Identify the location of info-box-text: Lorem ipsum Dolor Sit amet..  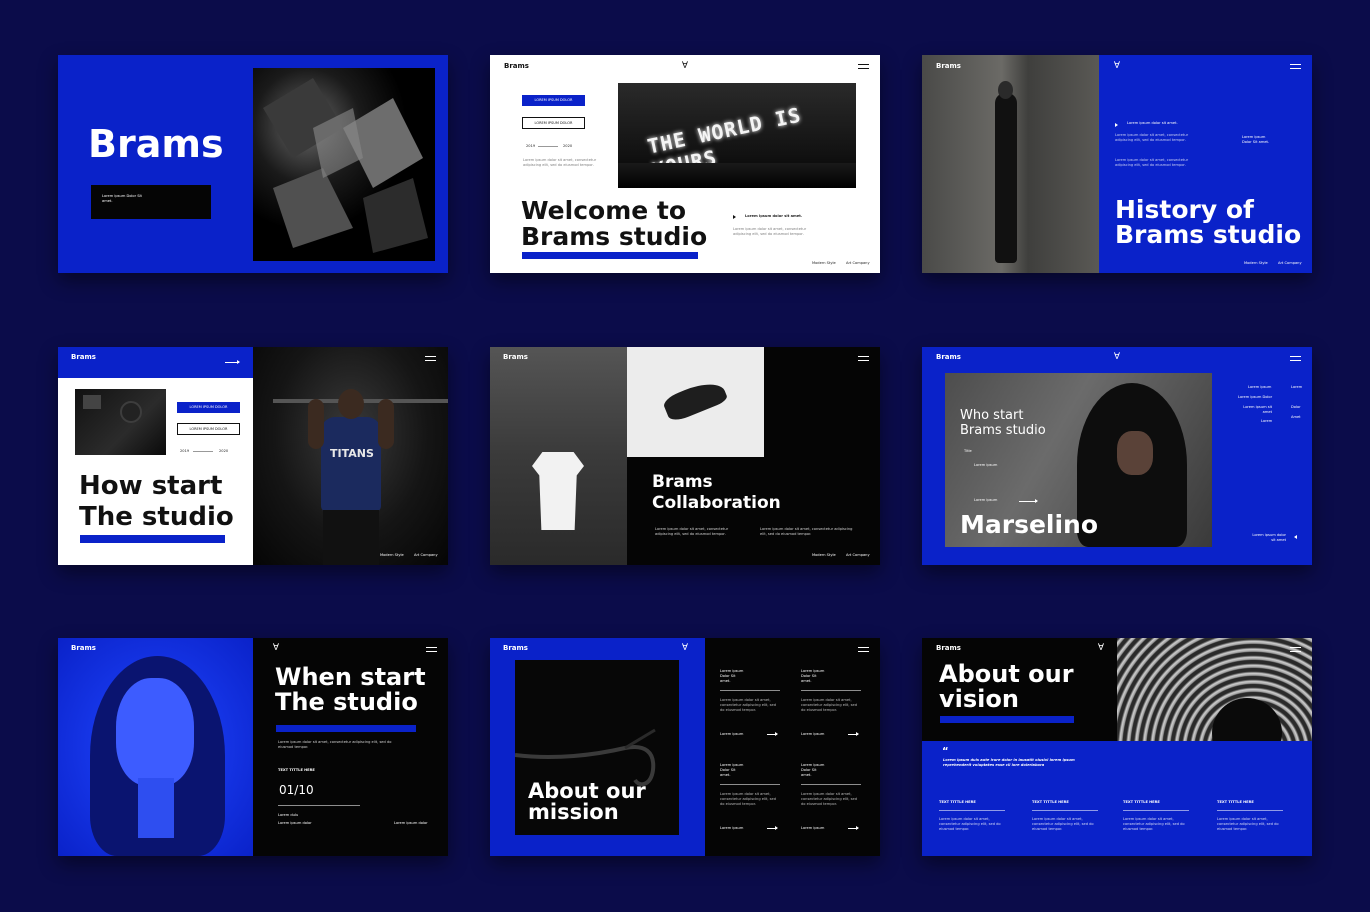
(122, 198).